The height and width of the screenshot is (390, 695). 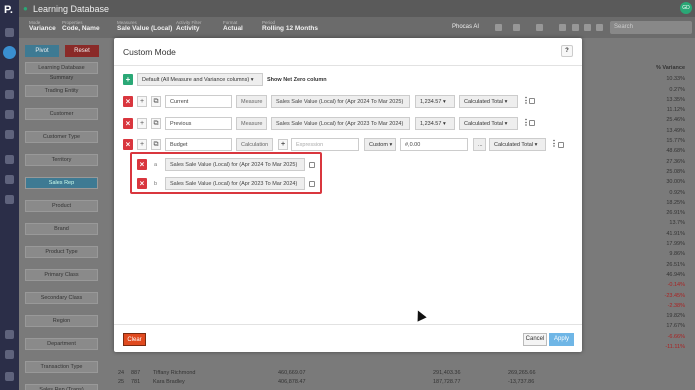 What do you see at coordinates (561, 339) in the screenshot?
I see `apply-button: Apply` at bounding box center [561, 339].